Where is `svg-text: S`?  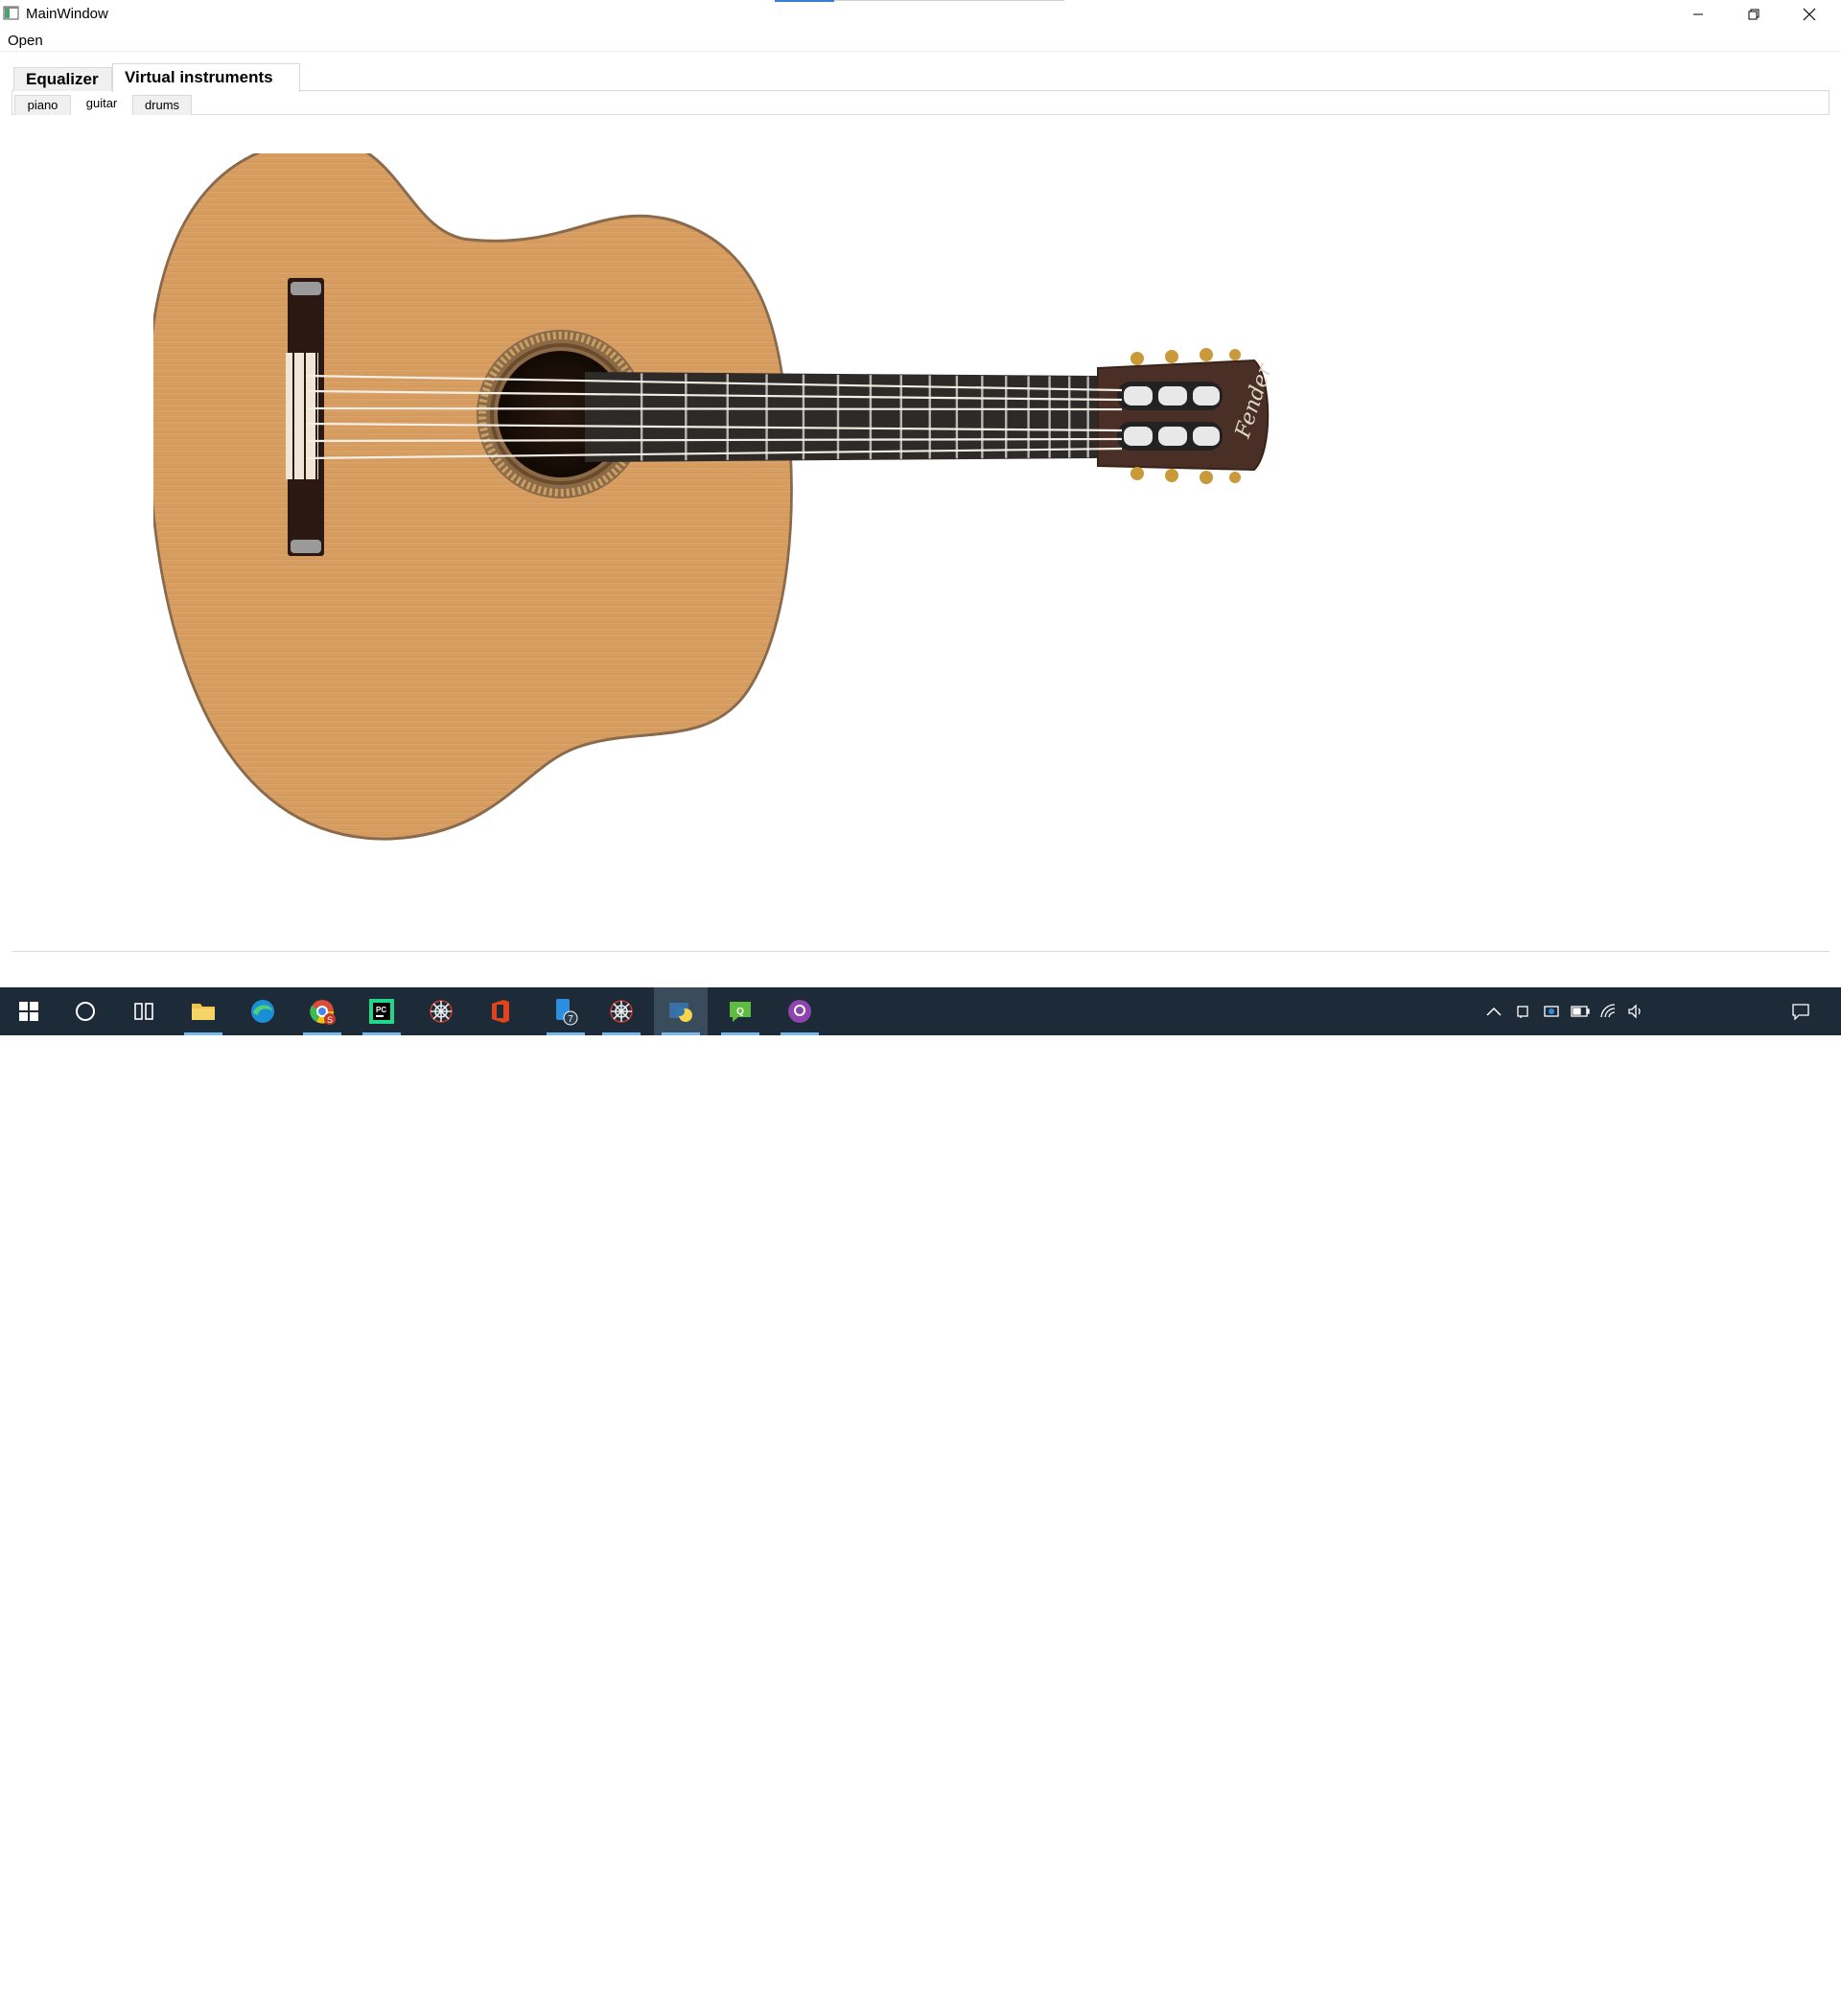 svg-text: S is located at coordinates (330, 1020).